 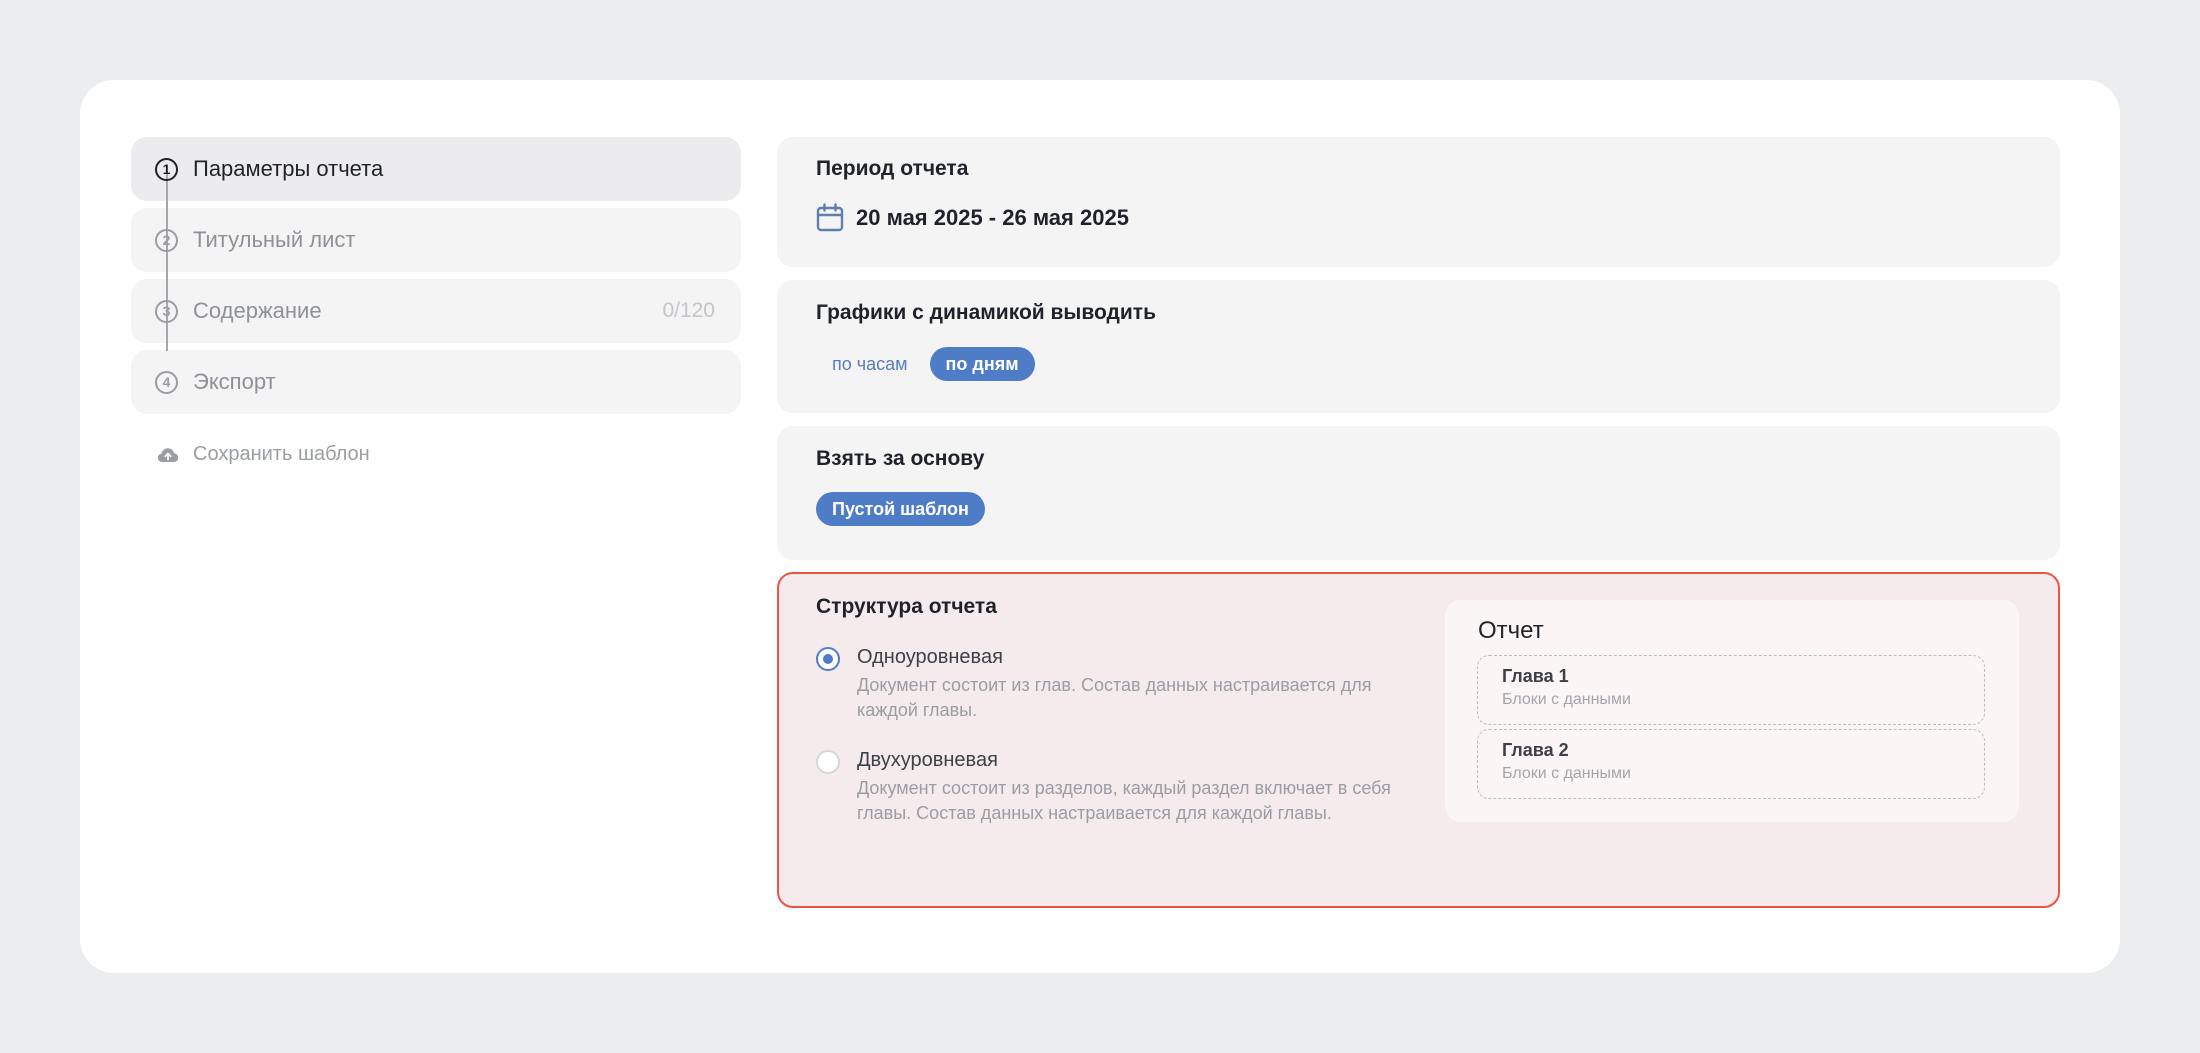 What do you see at coordinates (930, 657) in the screenshot?
I see `option-title: Одноуровневая` at bounding box center [930, 657].